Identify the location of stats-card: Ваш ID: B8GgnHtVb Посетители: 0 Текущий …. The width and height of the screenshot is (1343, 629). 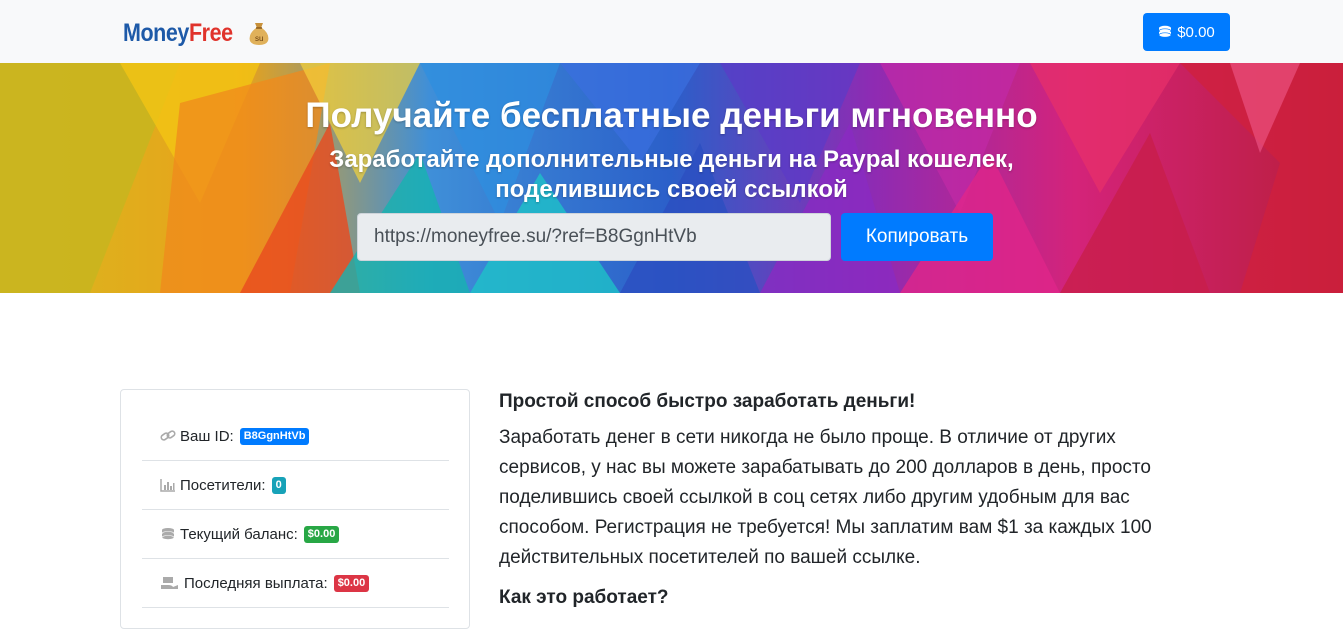
(295, 509).